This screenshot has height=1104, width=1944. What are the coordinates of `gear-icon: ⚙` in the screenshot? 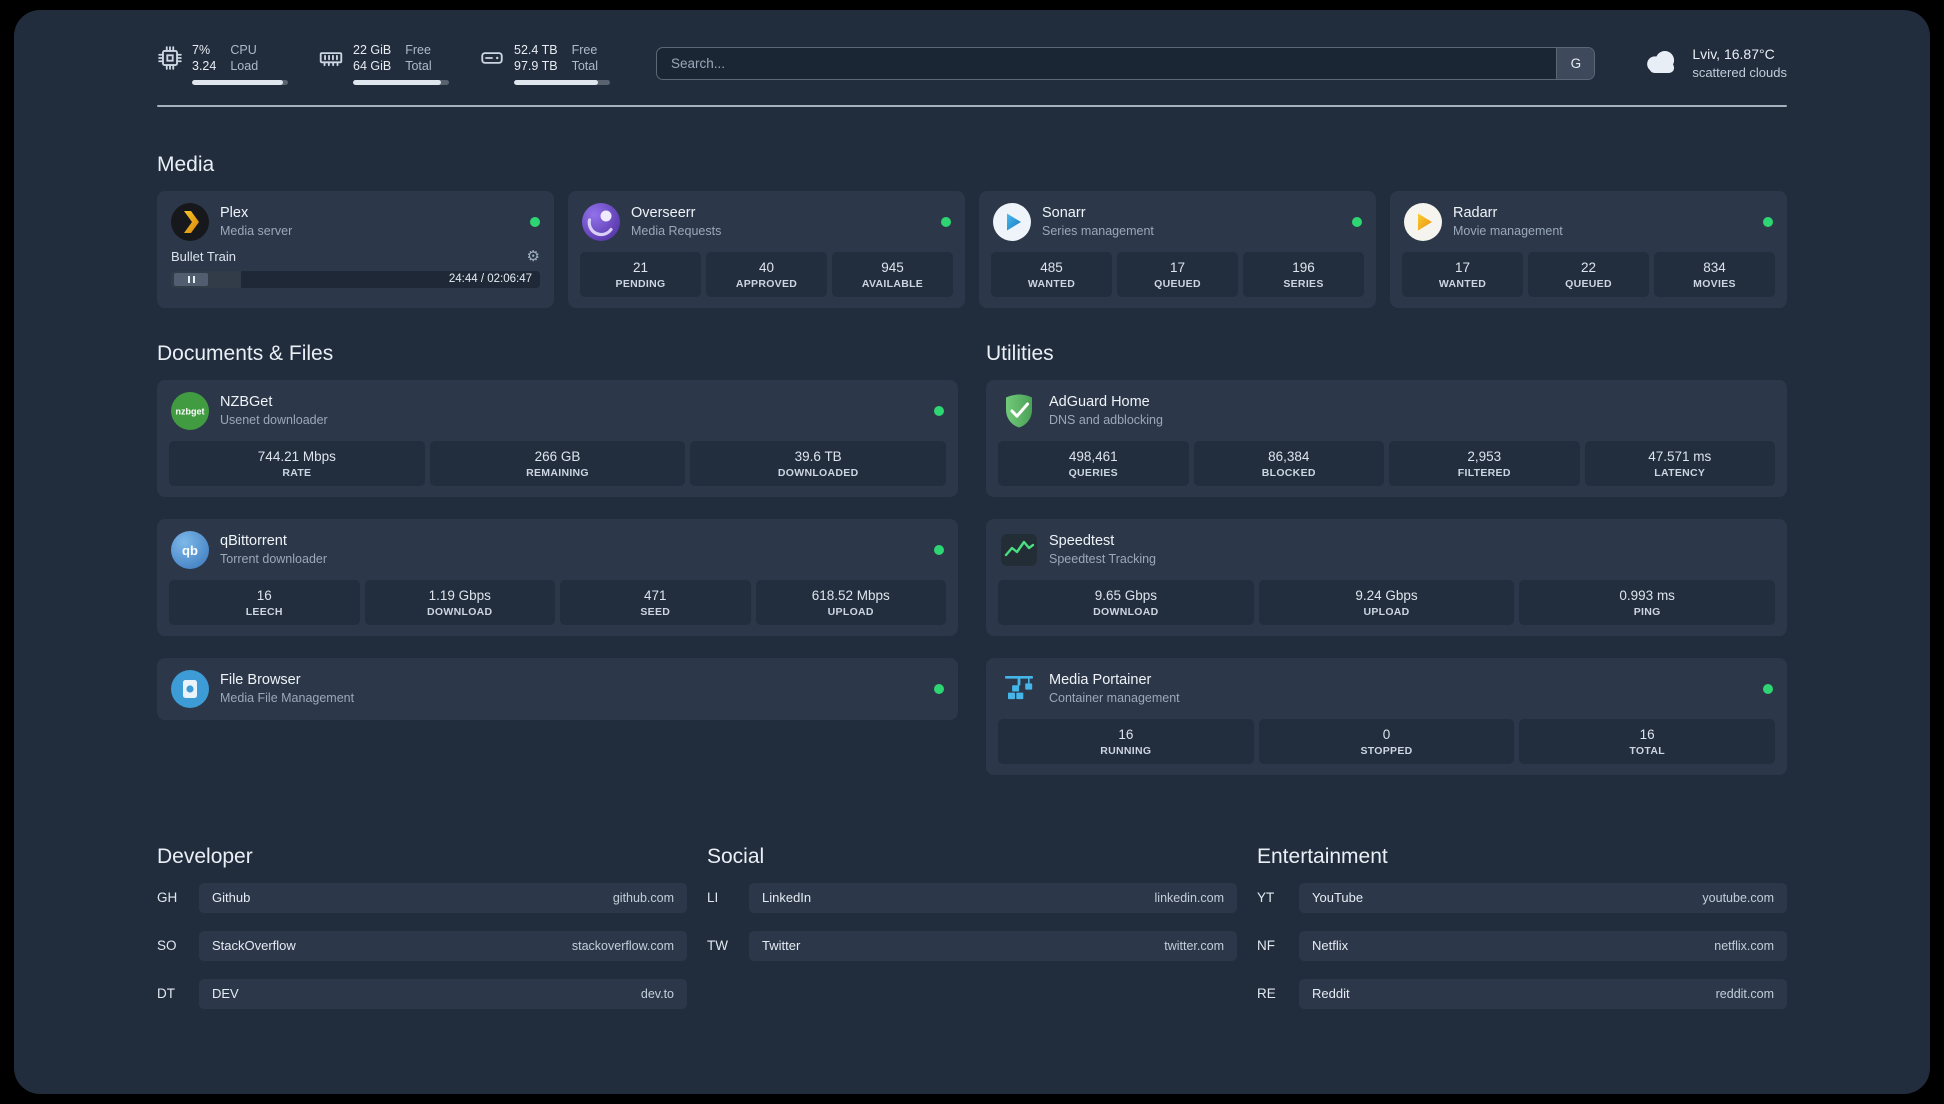 It's located at (533, 256).